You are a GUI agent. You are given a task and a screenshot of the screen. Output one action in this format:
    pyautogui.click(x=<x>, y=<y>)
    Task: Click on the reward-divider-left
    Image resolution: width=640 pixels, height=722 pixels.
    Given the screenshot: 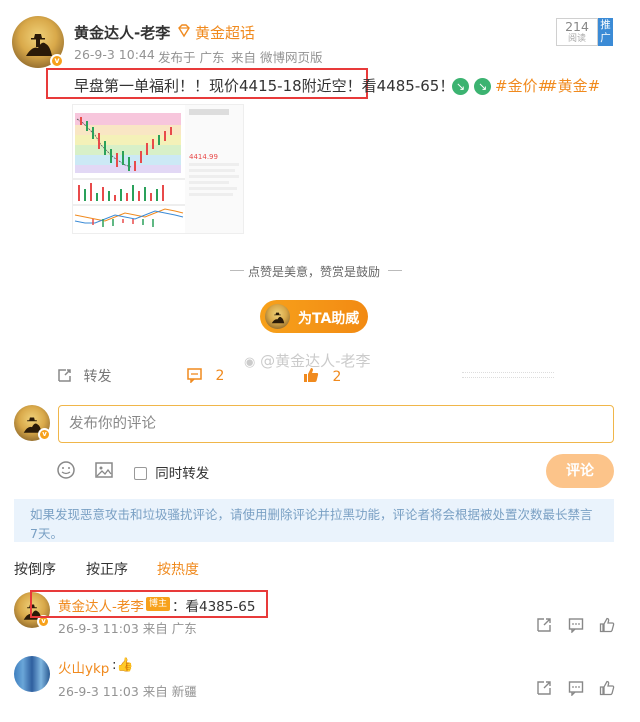 What is the action you would take?
    pyautogui.click(x=237, y=270)
    